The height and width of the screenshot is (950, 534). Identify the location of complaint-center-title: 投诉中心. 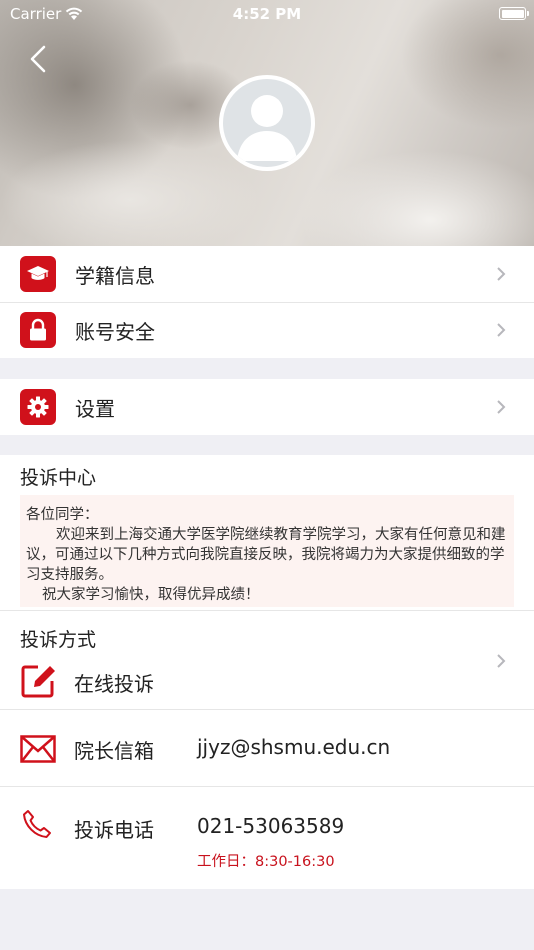
(58, 478).